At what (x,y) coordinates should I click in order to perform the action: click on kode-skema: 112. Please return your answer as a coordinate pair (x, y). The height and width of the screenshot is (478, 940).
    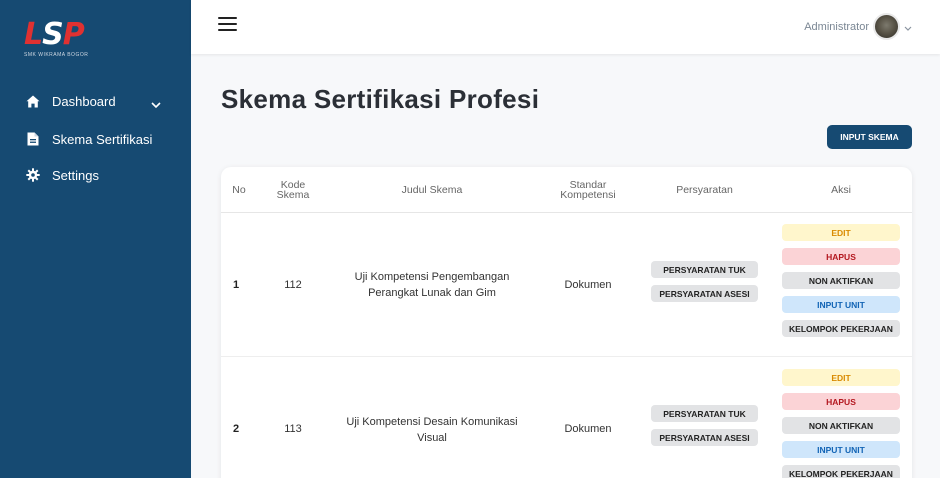
    Looking at the image, I should click on (293, 285).